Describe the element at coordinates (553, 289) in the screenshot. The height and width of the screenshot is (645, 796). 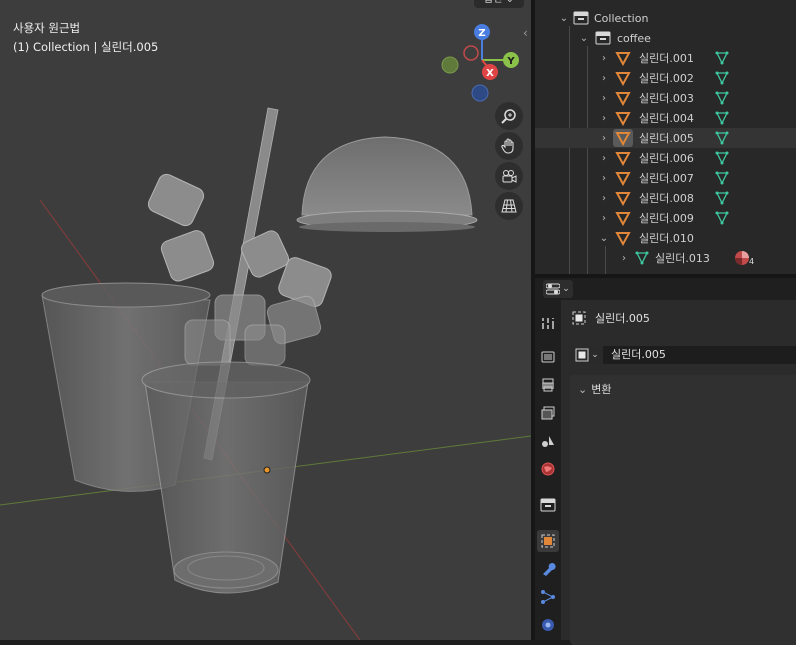
I see `properties-editor-icon` at that location.